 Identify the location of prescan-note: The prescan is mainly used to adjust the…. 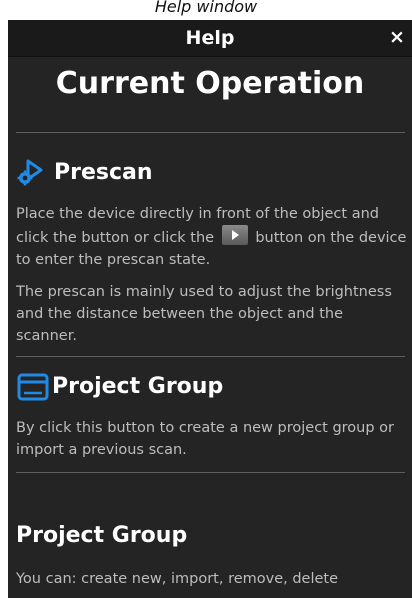
(204, 314).